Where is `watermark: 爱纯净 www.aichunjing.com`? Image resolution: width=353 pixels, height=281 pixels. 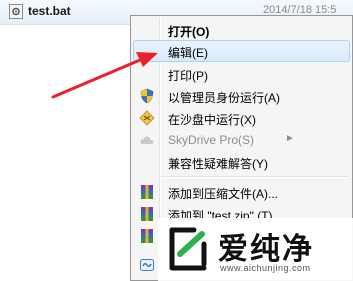
watermark: 爱纯净 www.aichunjing.com is located at coordinates (255, 249).